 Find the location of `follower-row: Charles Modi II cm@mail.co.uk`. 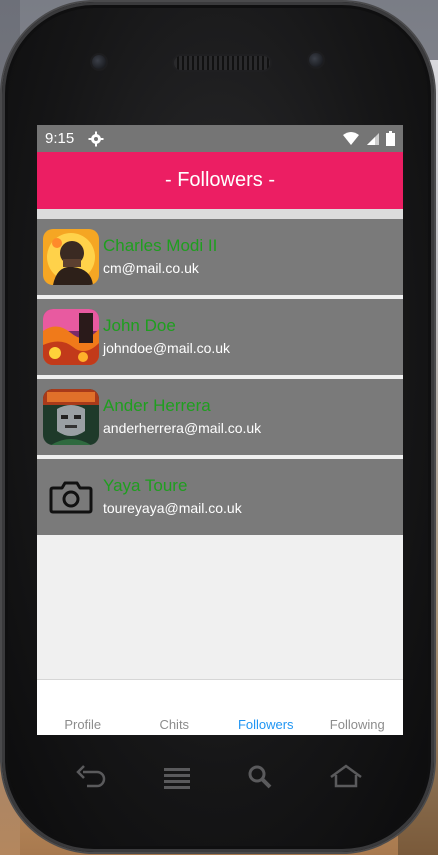

follower-row: Charles Modi II cm@mail.co.uk is located at coordinates (220, 257).